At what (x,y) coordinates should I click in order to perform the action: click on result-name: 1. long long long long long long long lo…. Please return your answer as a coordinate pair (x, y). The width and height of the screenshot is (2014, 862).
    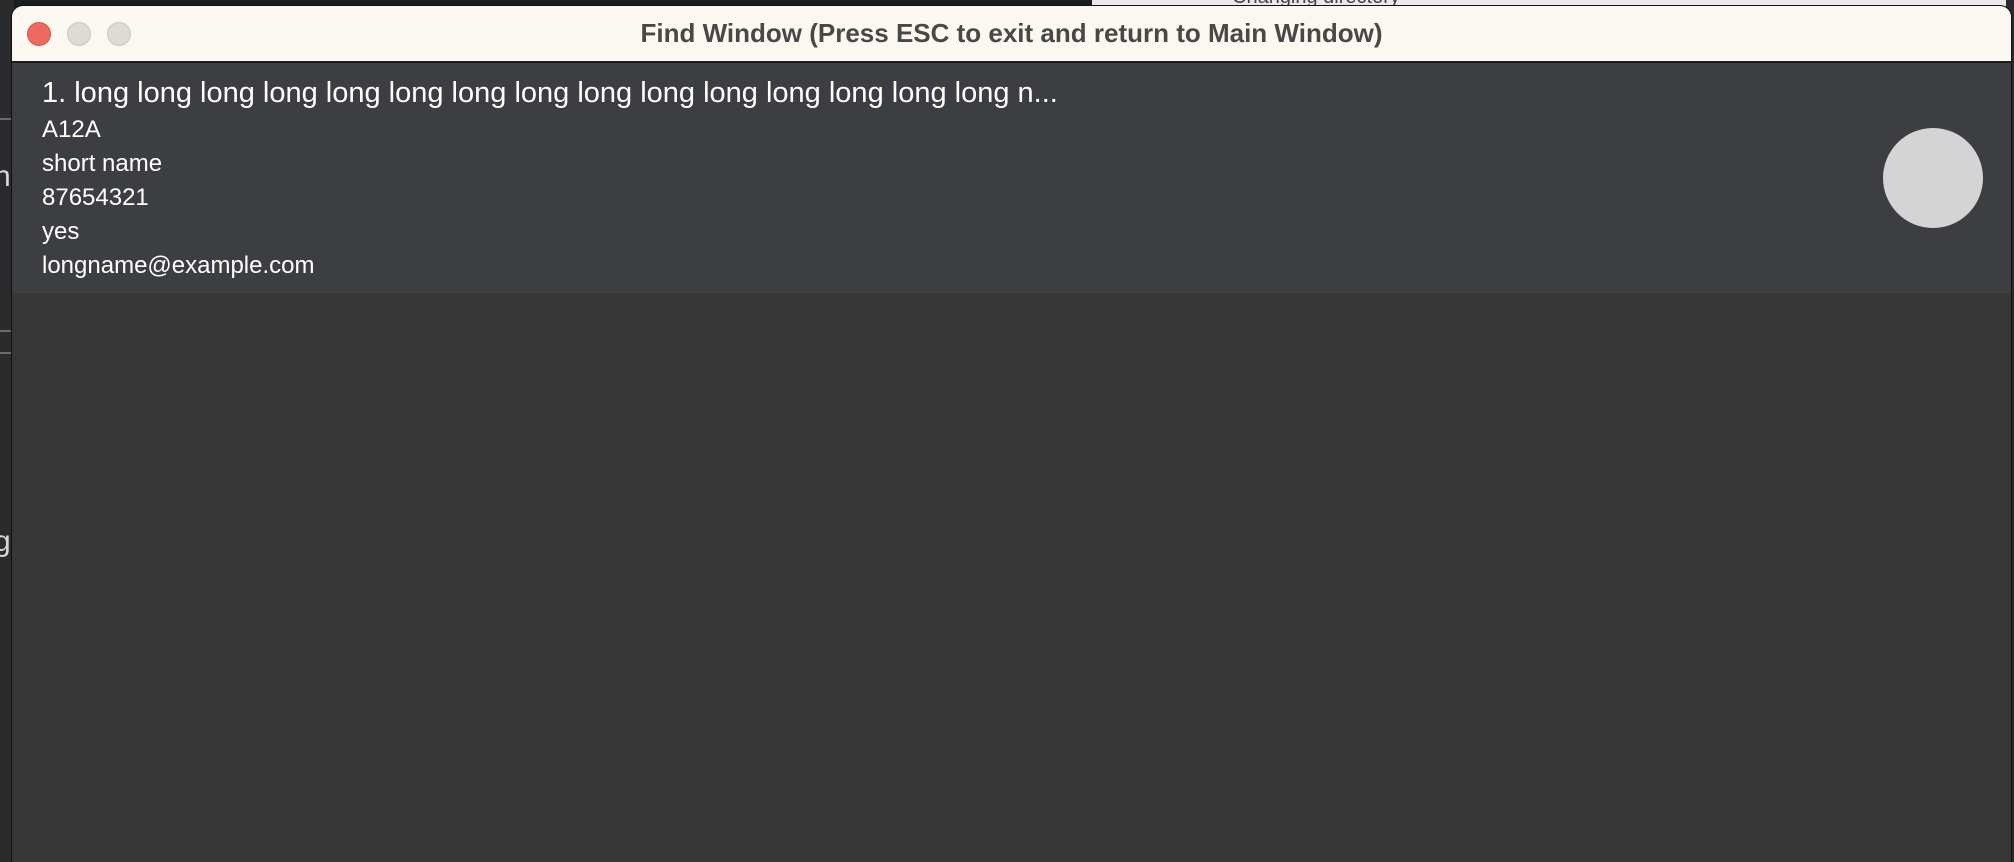
    Looking at the image, I should click on (550, 93).